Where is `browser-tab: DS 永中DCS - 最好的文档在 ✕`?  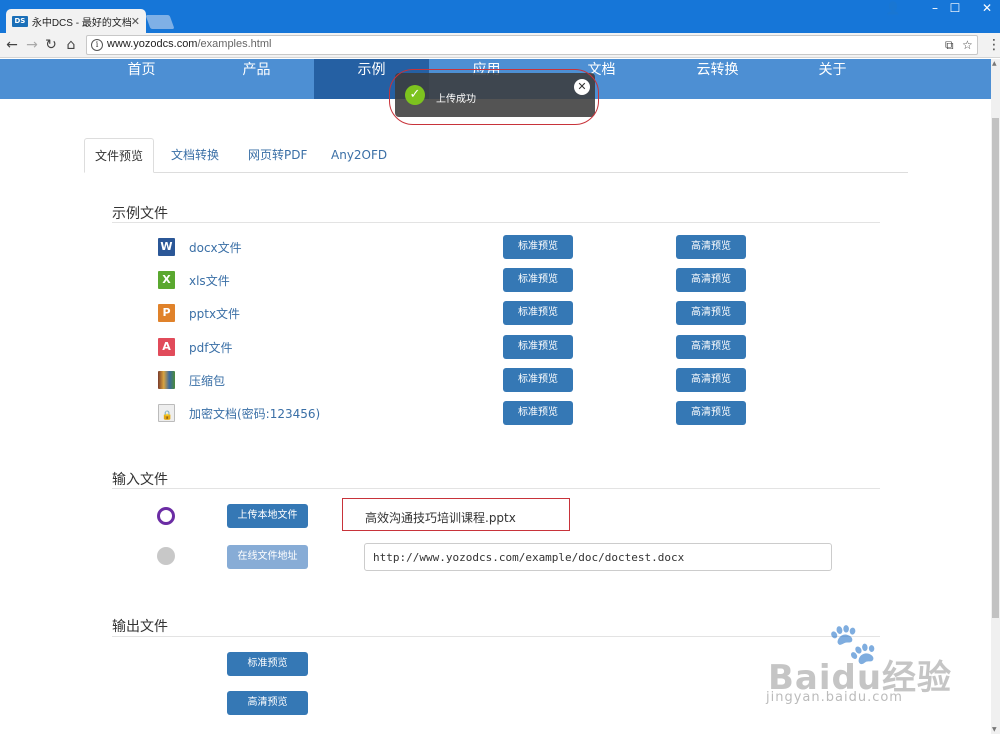 browser-tab: DS 永中DCS - 最好的文档在 ✕ is located at coordinates (76, 21).